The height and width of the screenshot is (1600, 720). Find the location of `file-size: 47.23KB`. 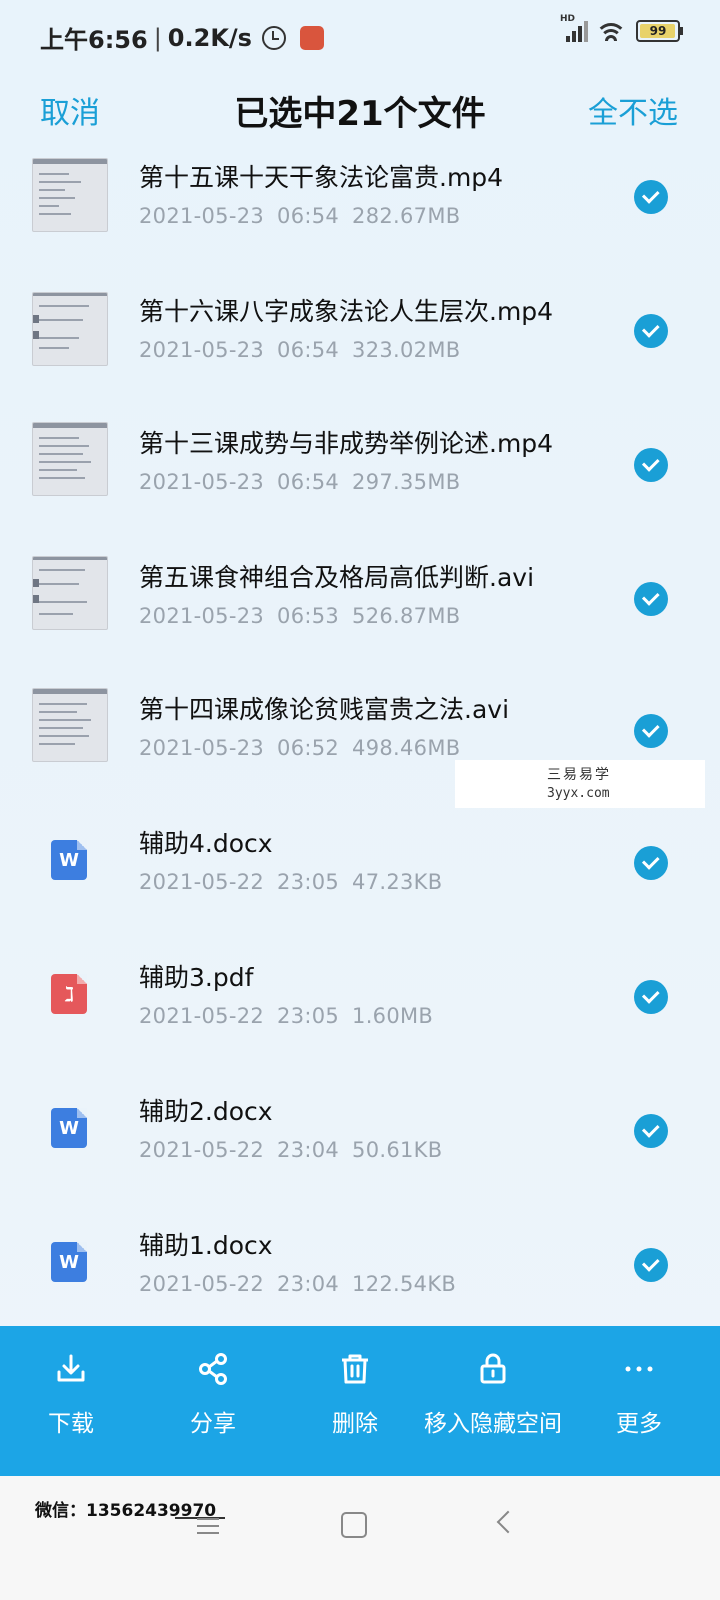

file-size: 47.23KB is located at coordinates (397, 882).